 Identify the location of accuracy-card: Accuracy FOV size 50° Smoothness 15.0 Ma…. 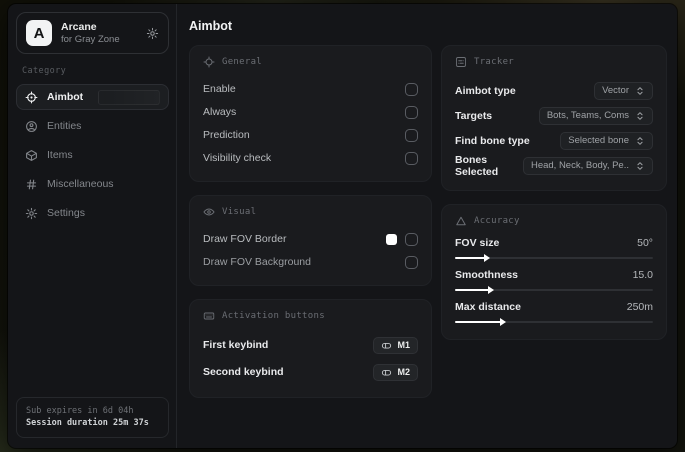
(554, 272).